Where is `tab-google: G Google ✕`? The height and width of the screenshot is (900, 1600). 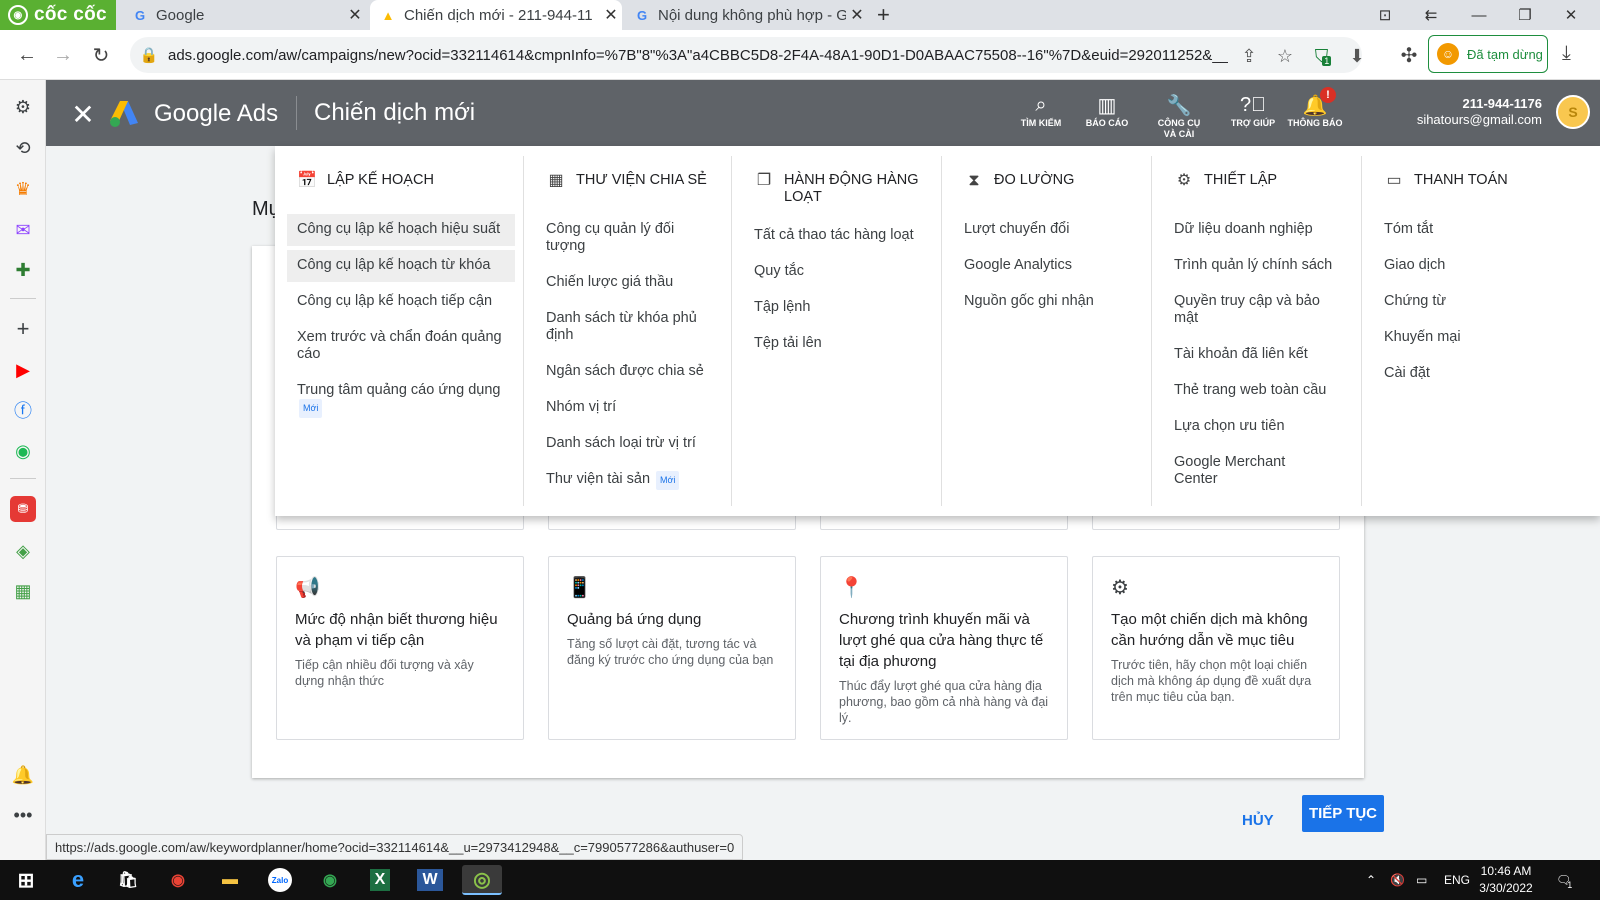
tab-google: G Google ✕ is located at coordinates (244, 15).